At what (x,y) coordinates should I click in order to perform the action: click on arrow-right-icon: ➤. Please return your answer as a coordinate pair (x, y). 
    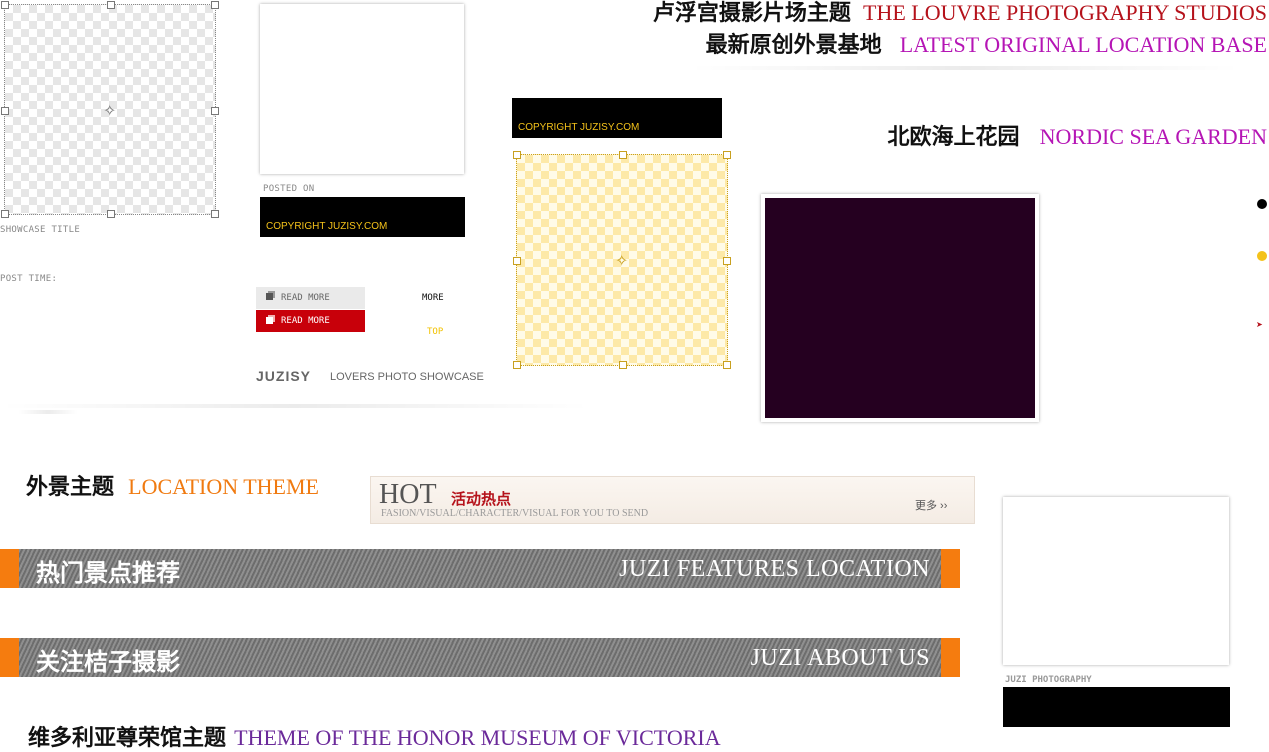
    Looking at the image, I should click on (1259, 324).